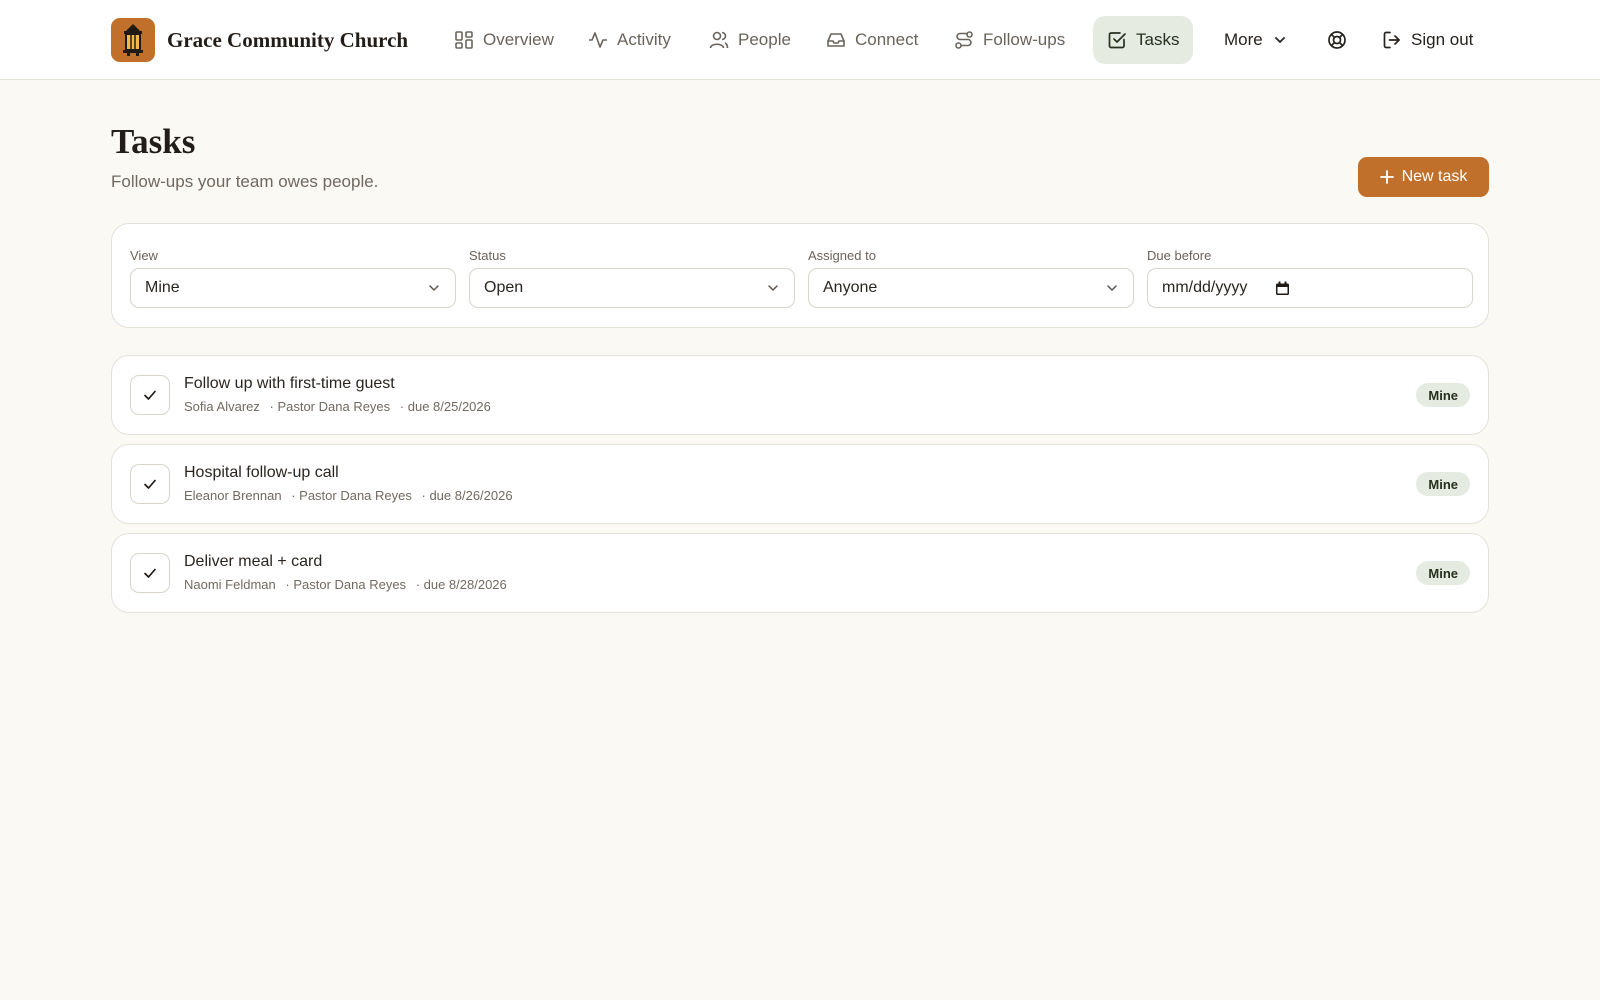  I want to click on status-select: Open, so click(632, 288).